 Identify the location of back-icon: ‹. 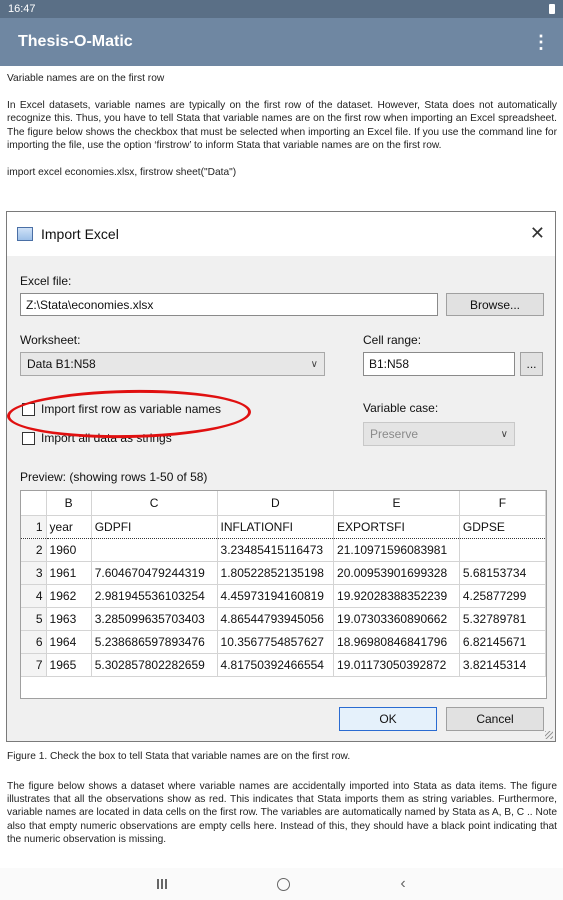
(402, 884).